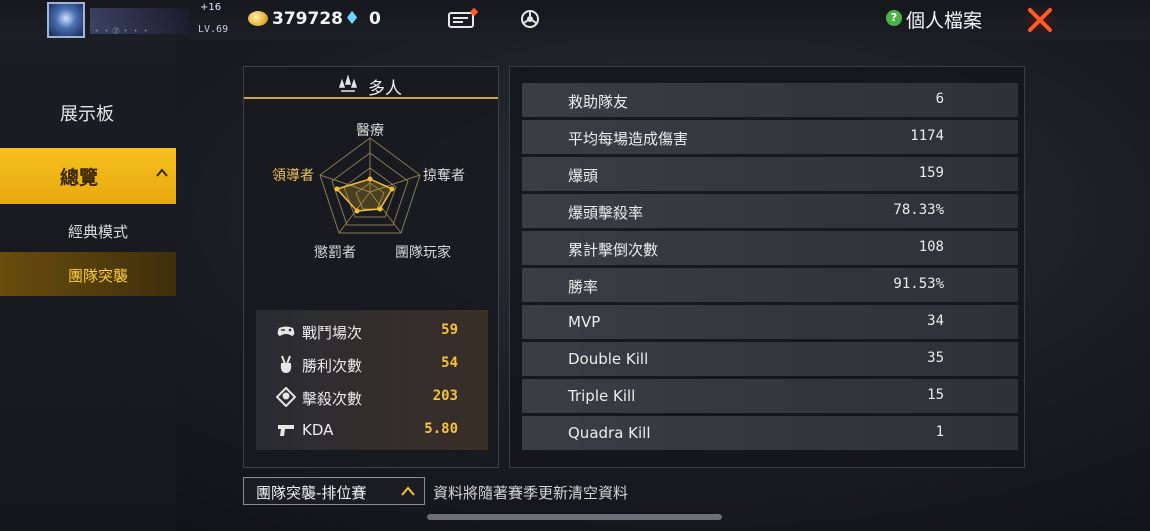 The height and width of the screenshot is (531, 1150). Describe the element at coordinates (293, 176) in the screenshot. I see `radar-label-leader: 領導者` at that location.